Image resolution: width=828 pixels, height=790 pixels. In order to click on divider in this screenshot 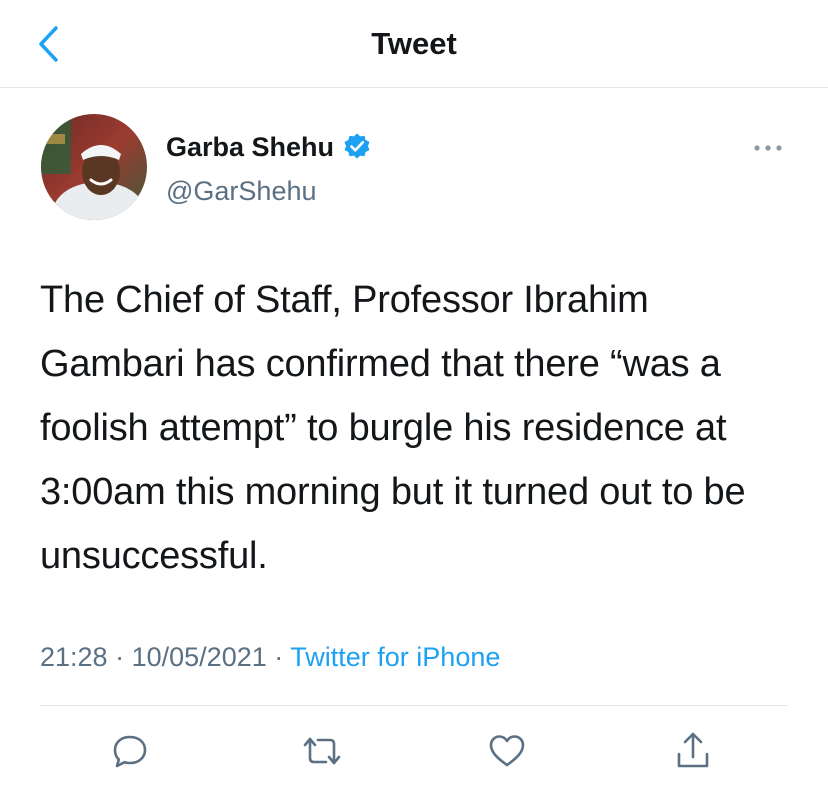, I will do `click(414, 705)`.